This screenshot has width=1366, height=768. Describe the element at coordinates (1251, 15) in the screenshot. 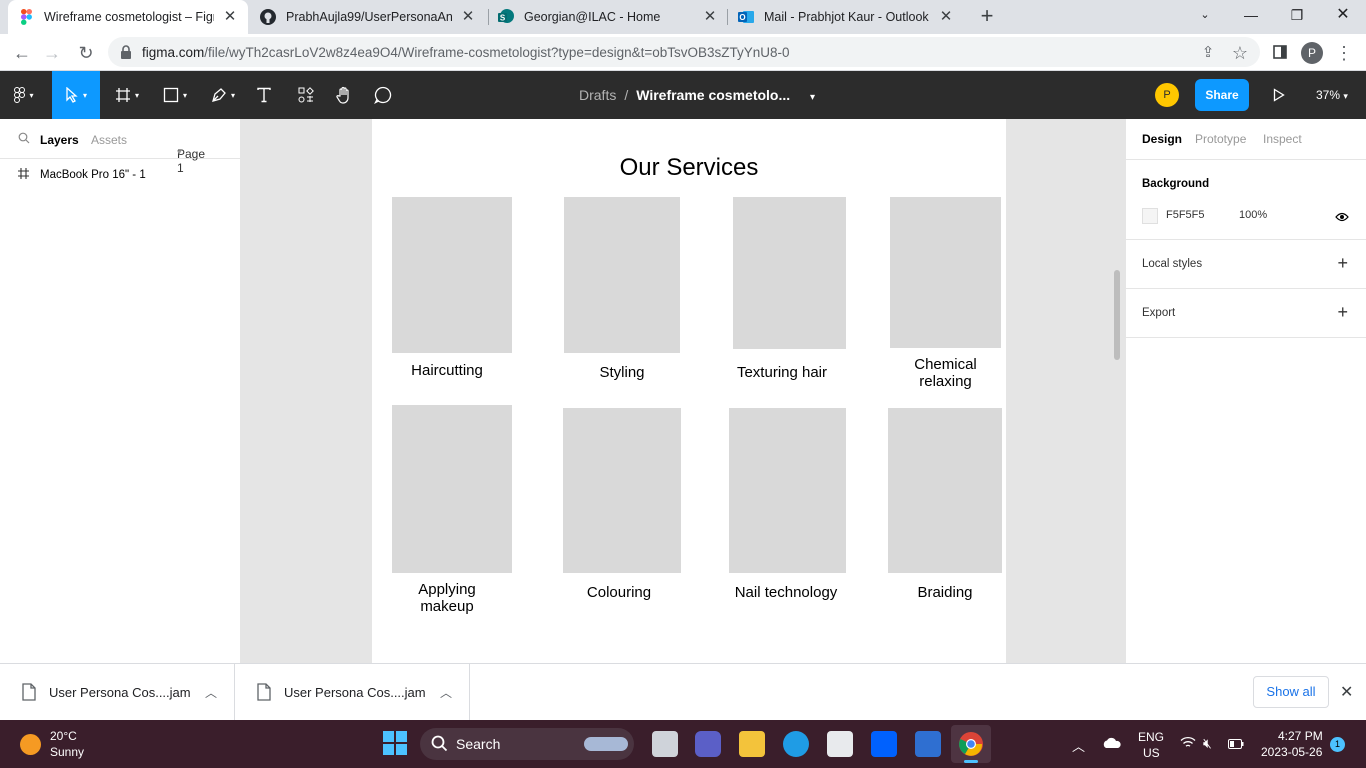

I see `minimize-icon: —` at that location.